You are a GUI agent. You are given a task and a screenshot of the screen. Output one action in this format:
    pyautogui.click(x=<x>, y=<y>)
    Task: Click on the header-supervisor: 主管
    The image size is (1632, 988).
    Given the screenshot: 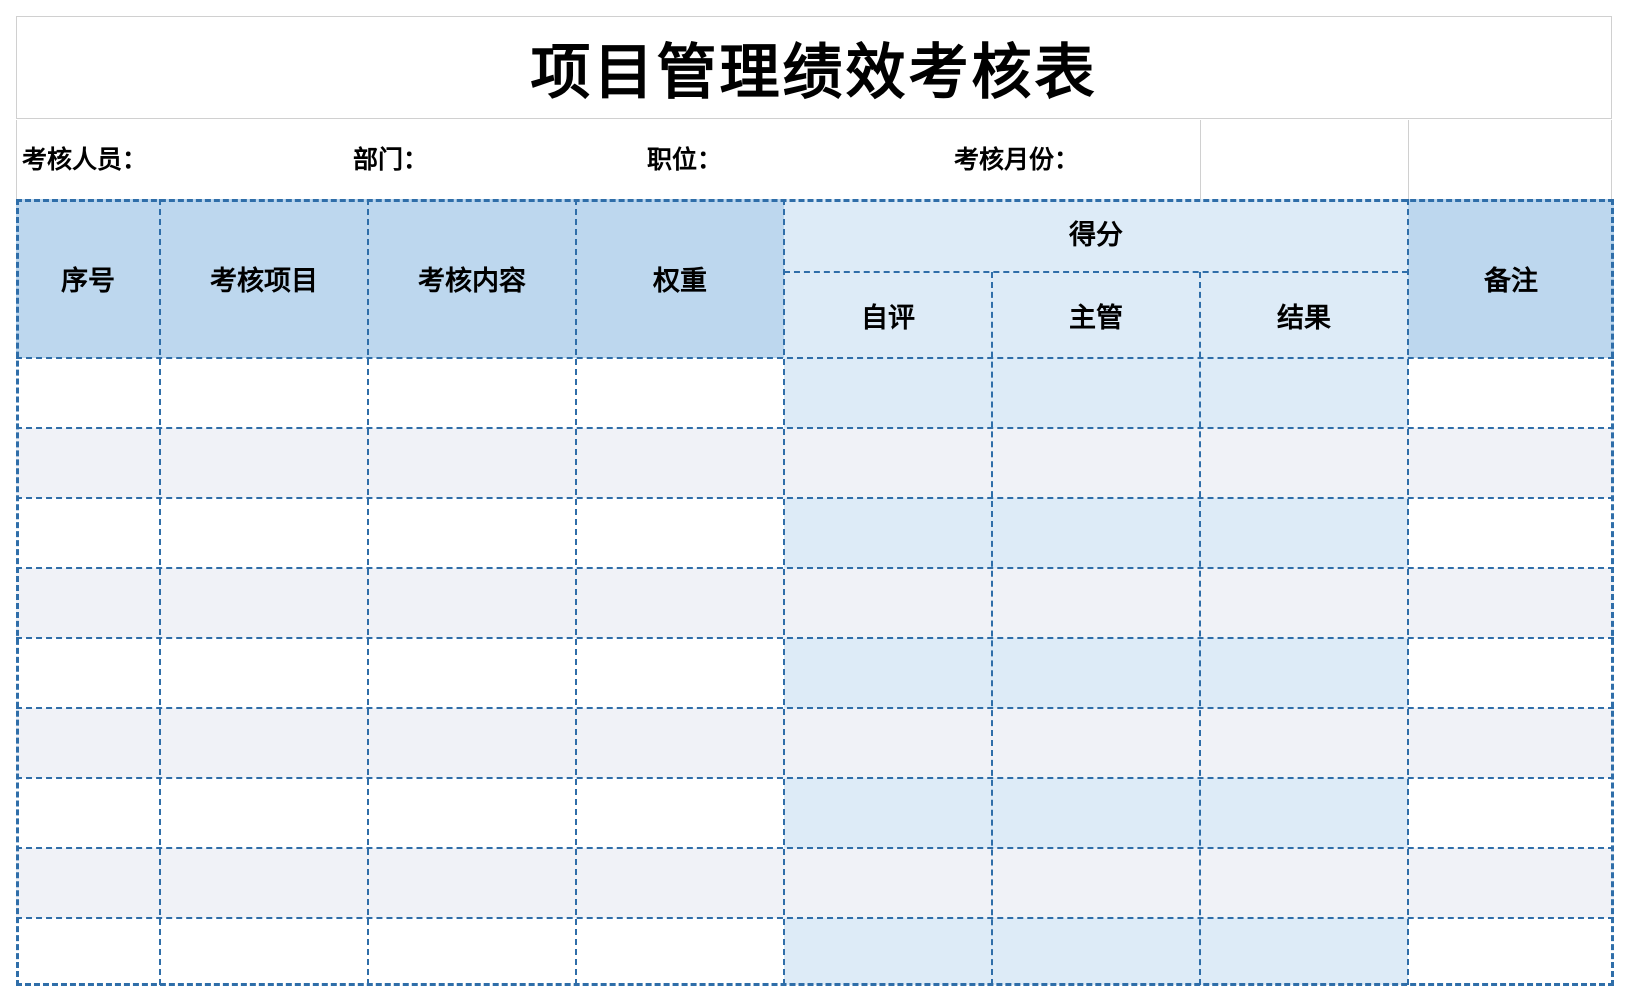 What is the action you would take?
    pyautogui.click(x=1096, y=315)
    